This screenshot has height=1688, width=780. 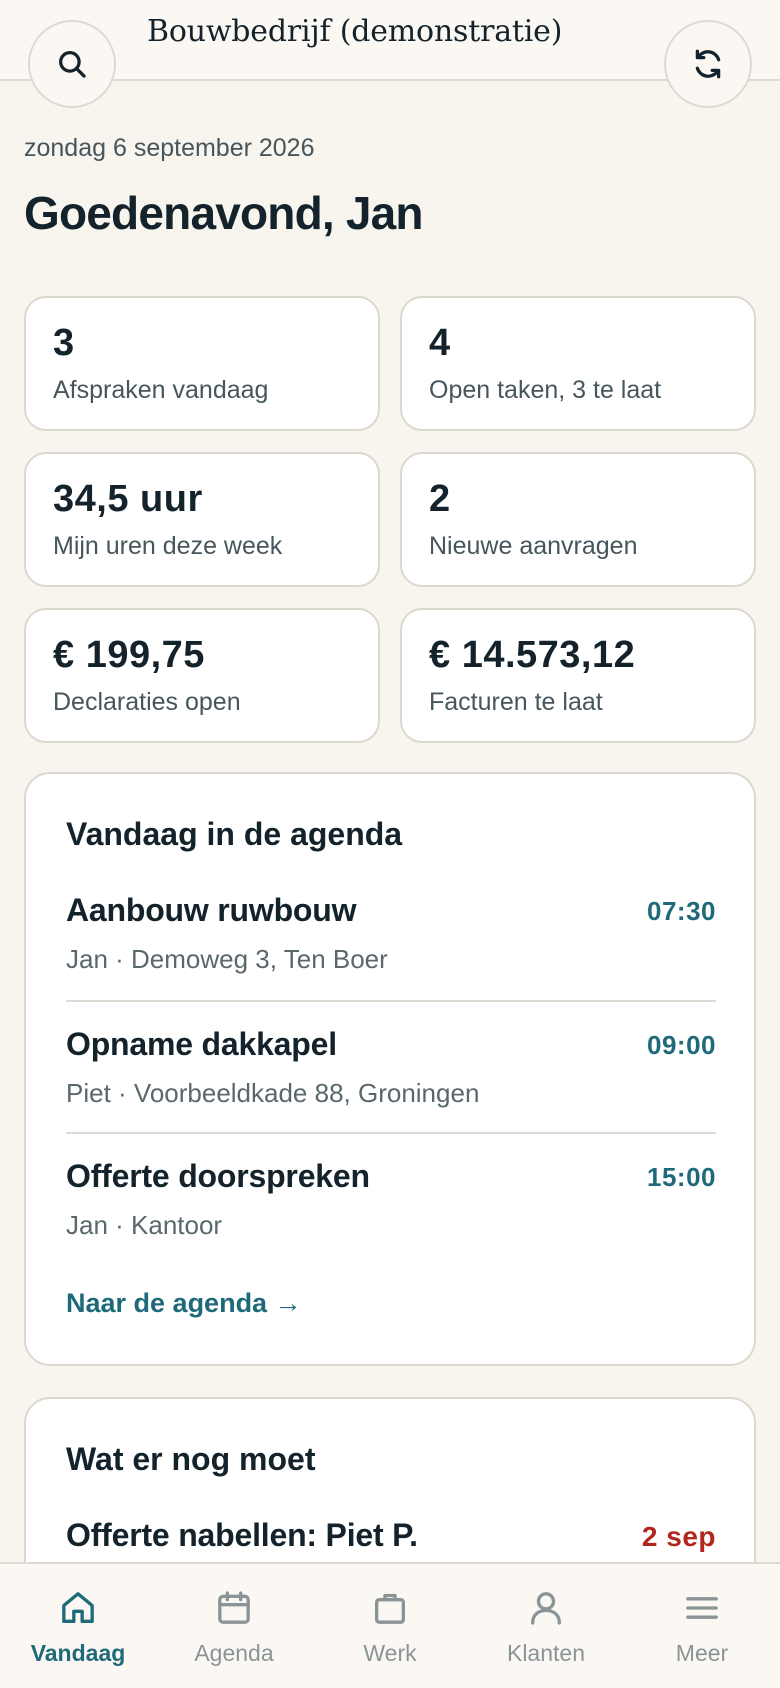 I want to click on todo-title: Wat er nog moet, so click(x=191, y=1459).